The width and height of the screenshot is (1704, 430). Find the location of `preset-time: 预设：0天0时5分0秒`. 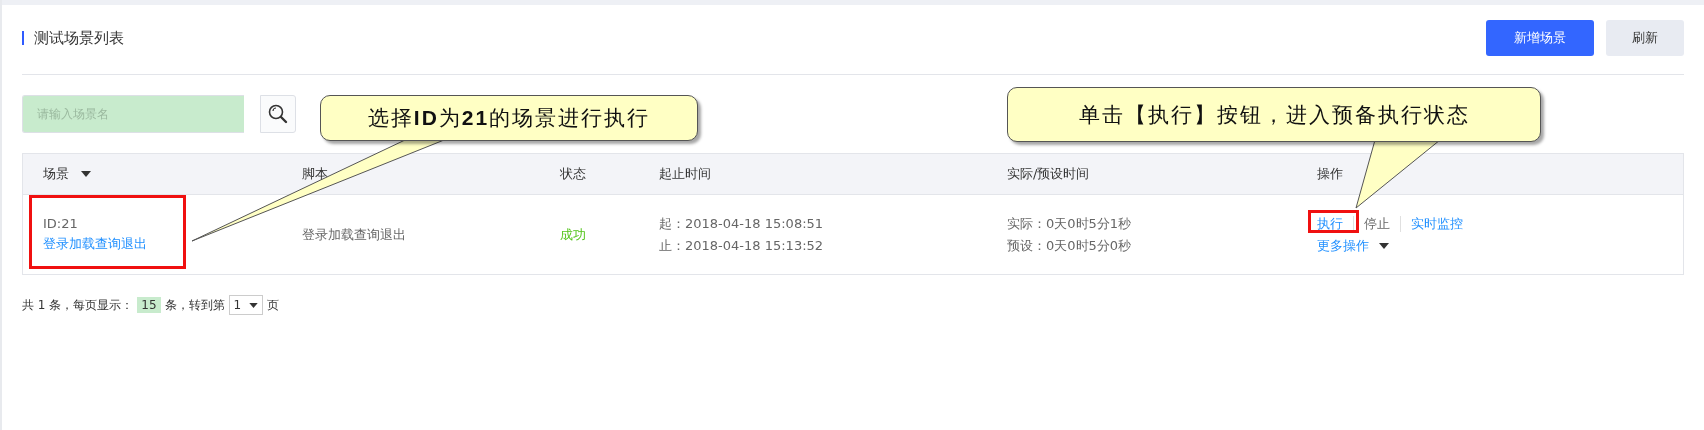

preset-time: 预设：0天0时5分0秒 is located at coordinates (1069, 245).